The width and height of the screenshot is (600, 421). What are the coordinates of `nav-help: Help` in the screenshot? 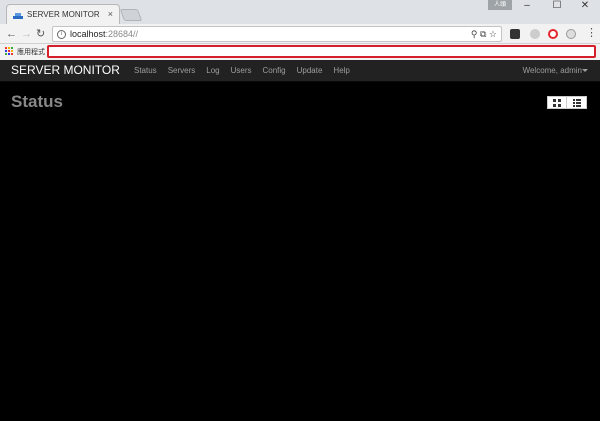 It's located at (341, 70).